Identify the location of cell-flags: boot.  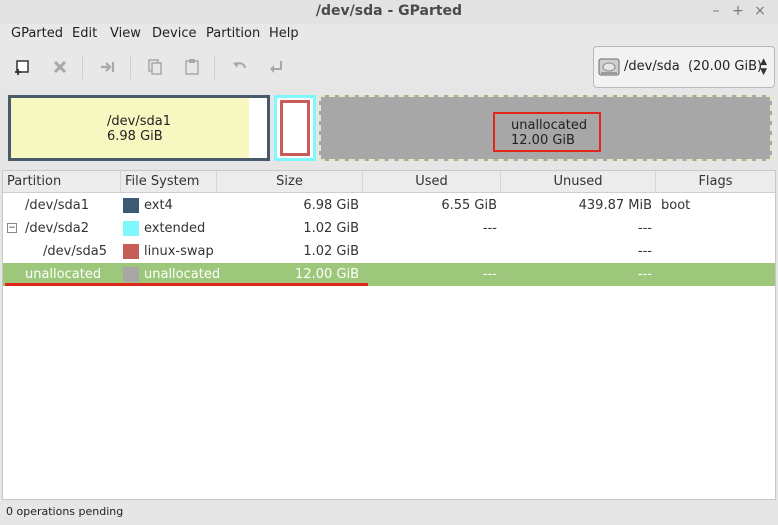
(676, 205).